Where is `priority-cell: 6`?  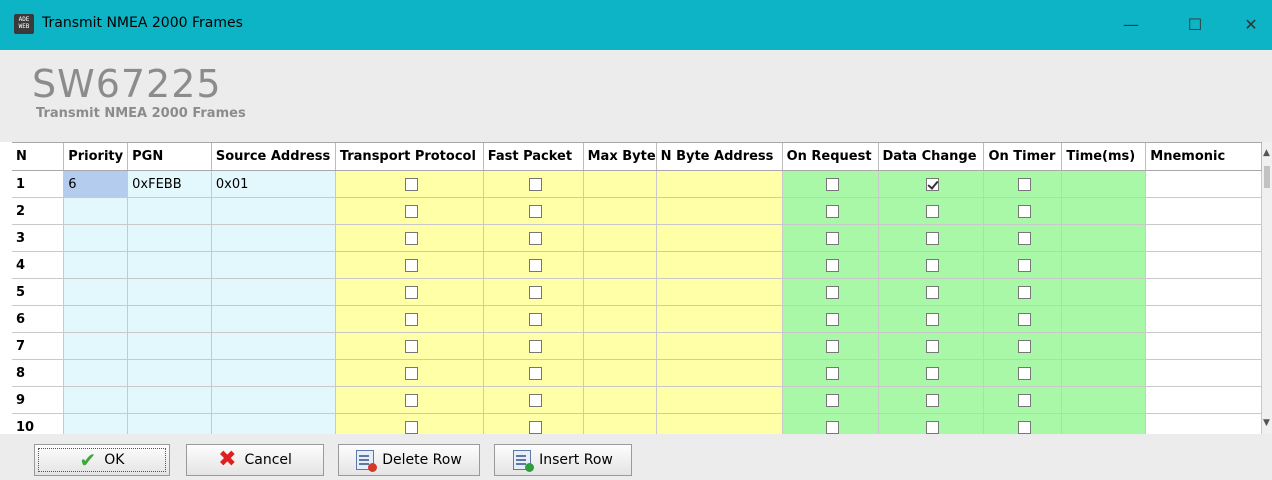 priority-cell: 6 is located at coordinates (96, 184).